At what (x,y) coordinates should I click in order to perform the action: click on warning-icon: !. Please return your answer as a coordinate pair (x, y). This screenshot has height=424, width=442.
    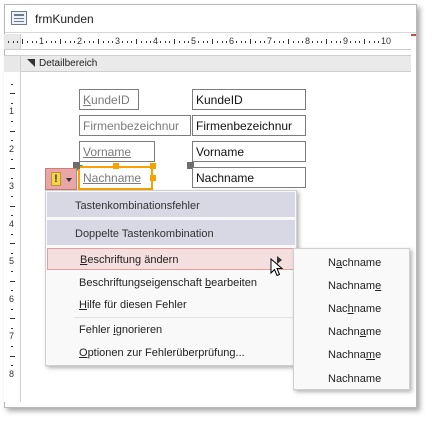
    Looking at the image, I should click on (56, 179).